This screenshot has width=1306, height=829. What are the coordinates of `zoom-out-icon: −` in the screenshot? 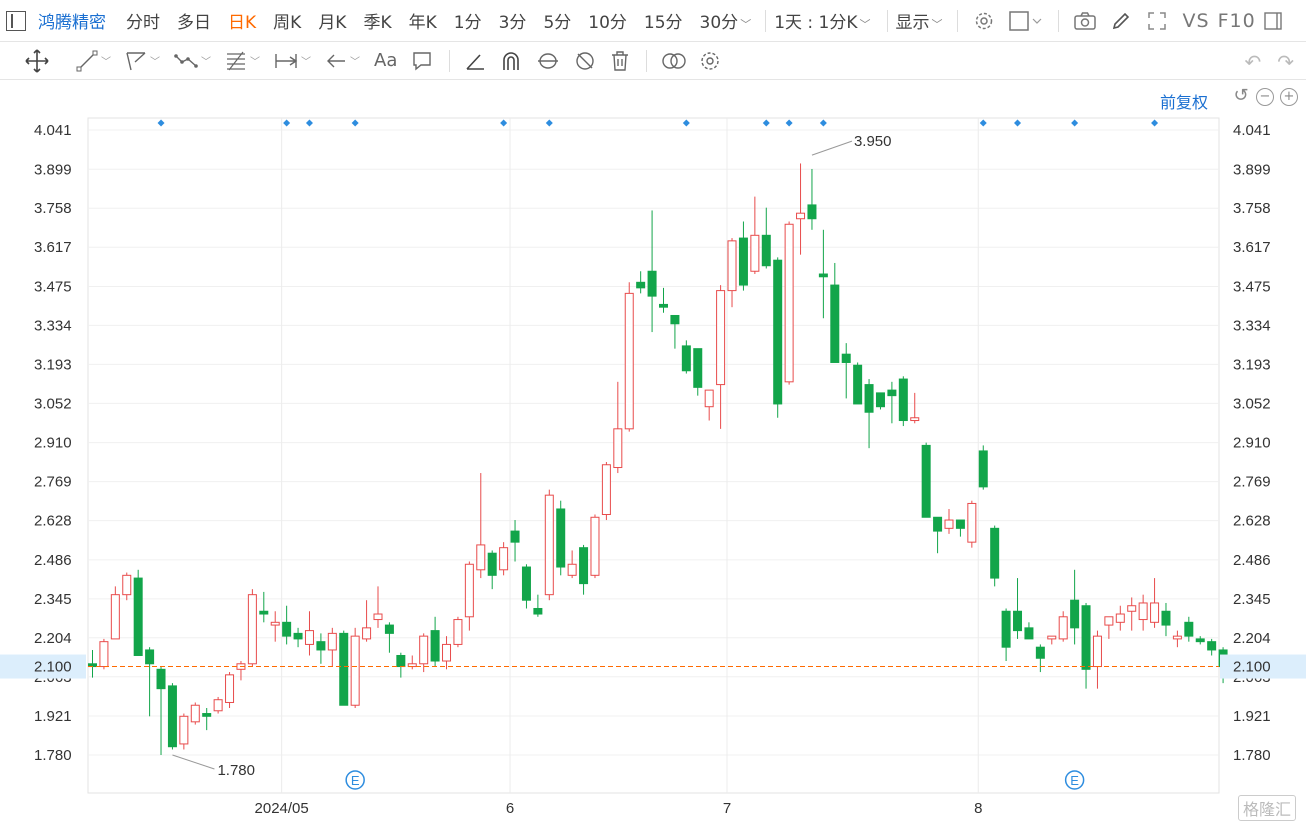 It's located at (1265, 97).